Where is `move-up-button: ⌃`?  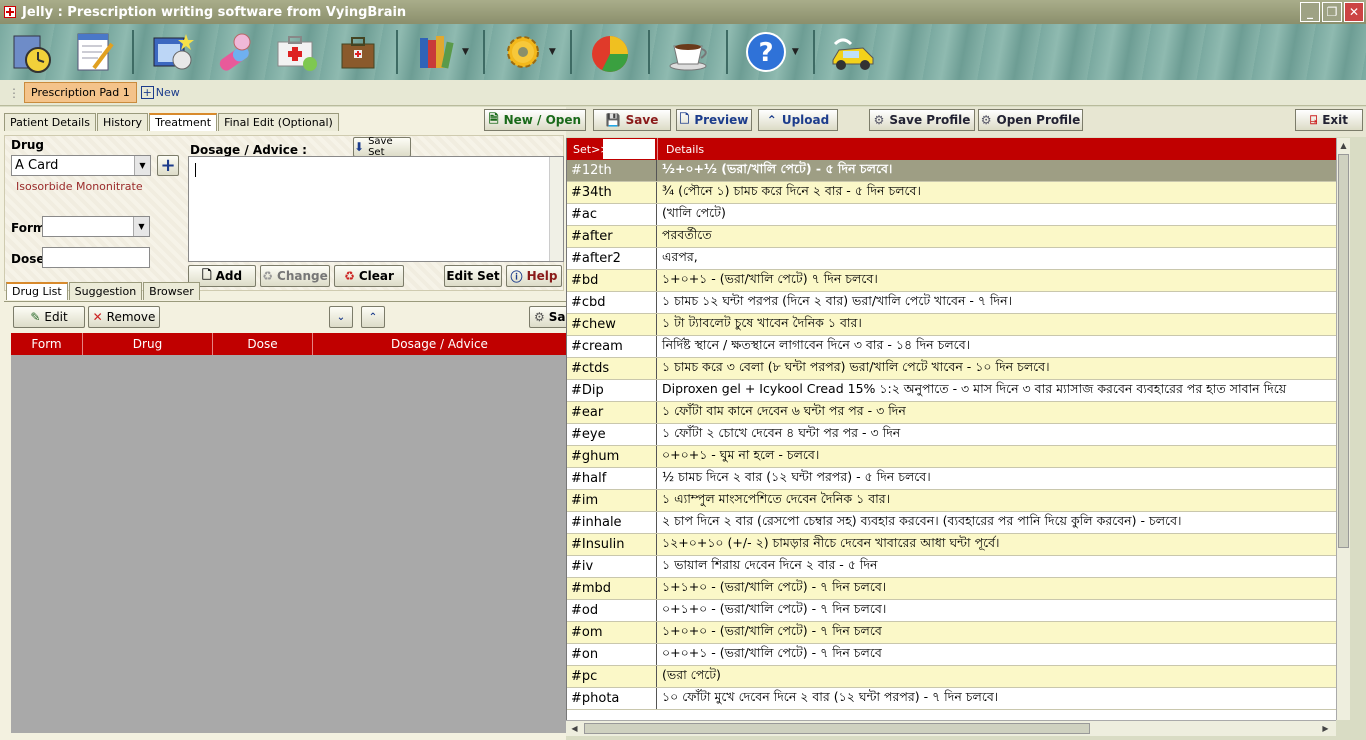
move-up-button: ⌃ is located at coordinates (373, 317).